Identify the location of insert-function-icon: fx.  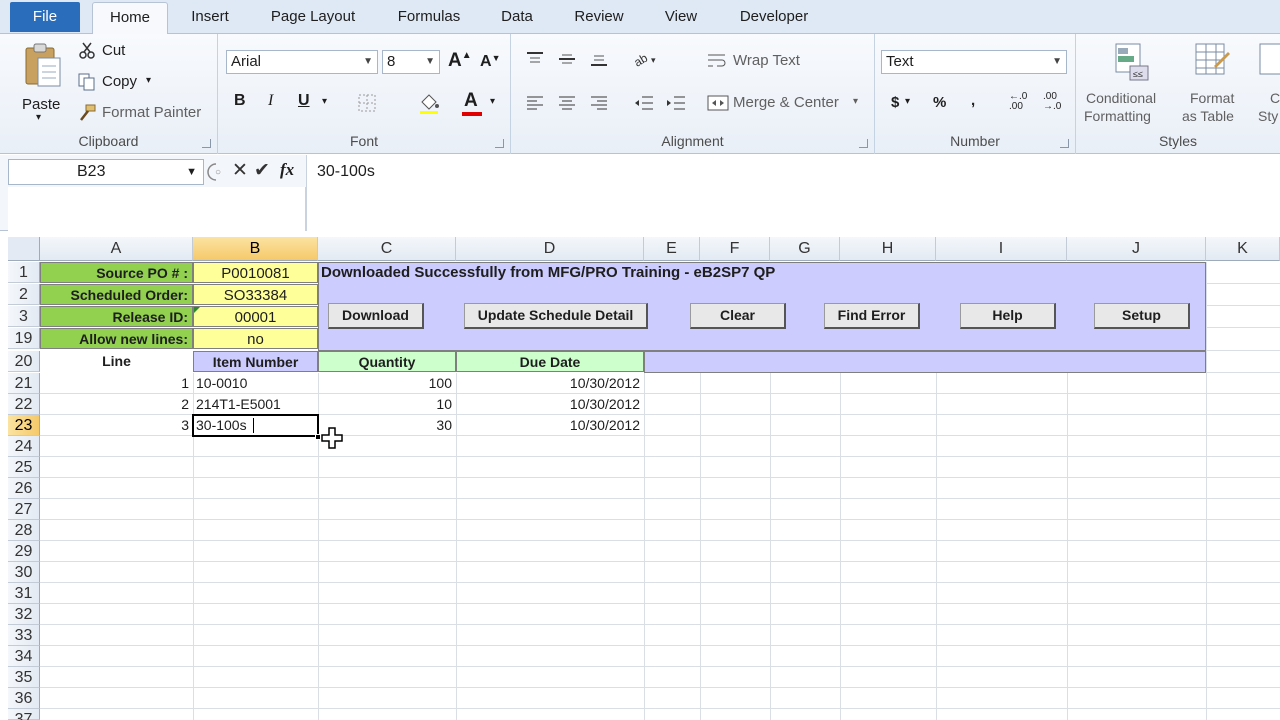
(287, 170).